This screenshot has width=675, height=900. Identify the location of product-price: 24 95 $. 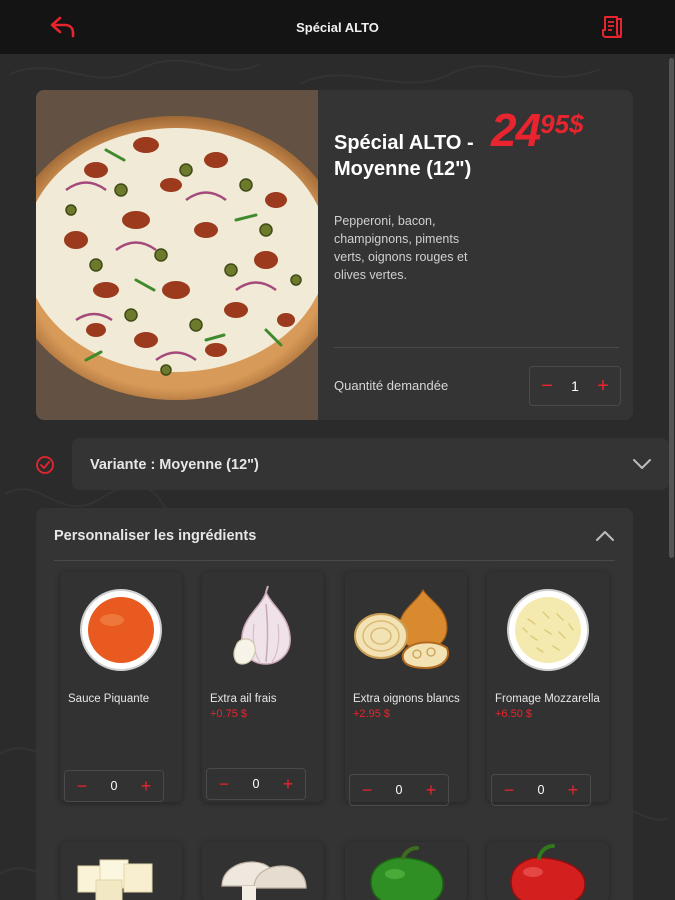
(537, 130).